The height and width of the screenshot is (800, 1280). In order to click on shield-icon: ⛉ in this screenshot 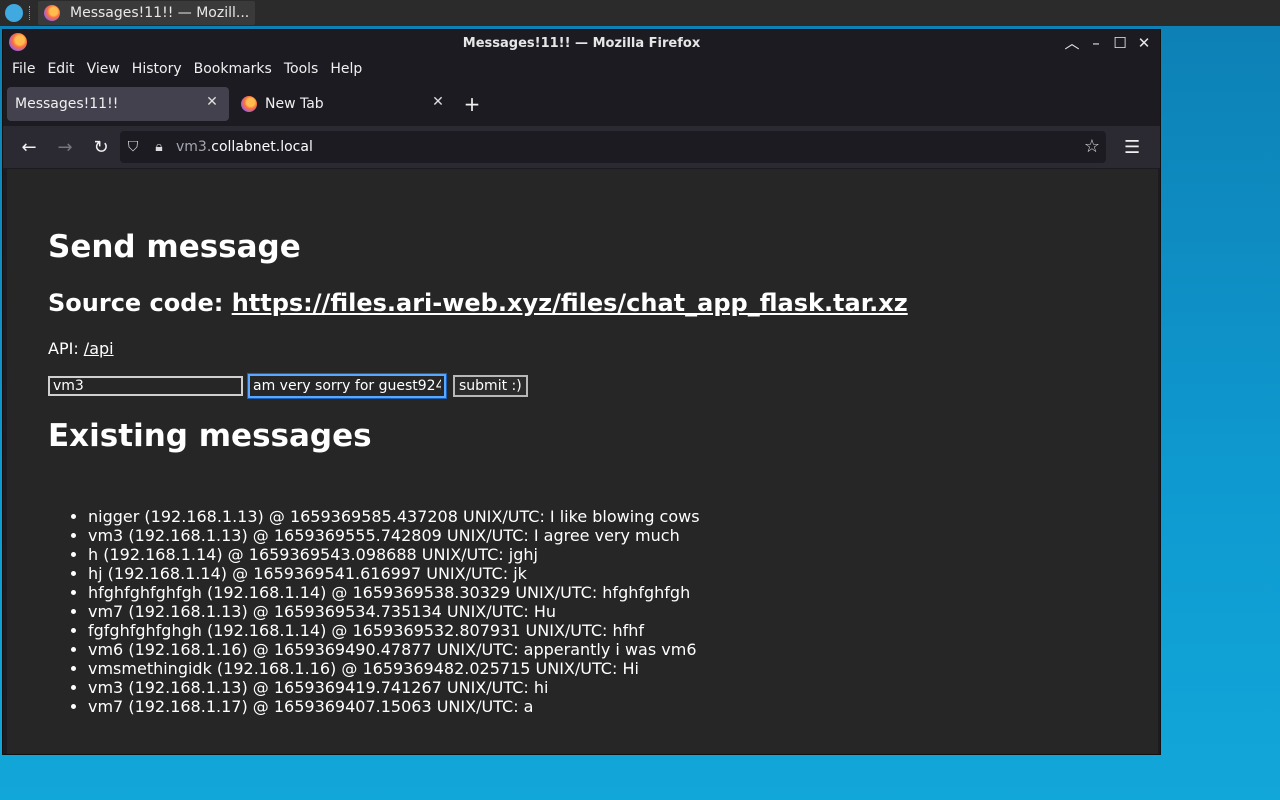, I will do `click(133, 147)`.